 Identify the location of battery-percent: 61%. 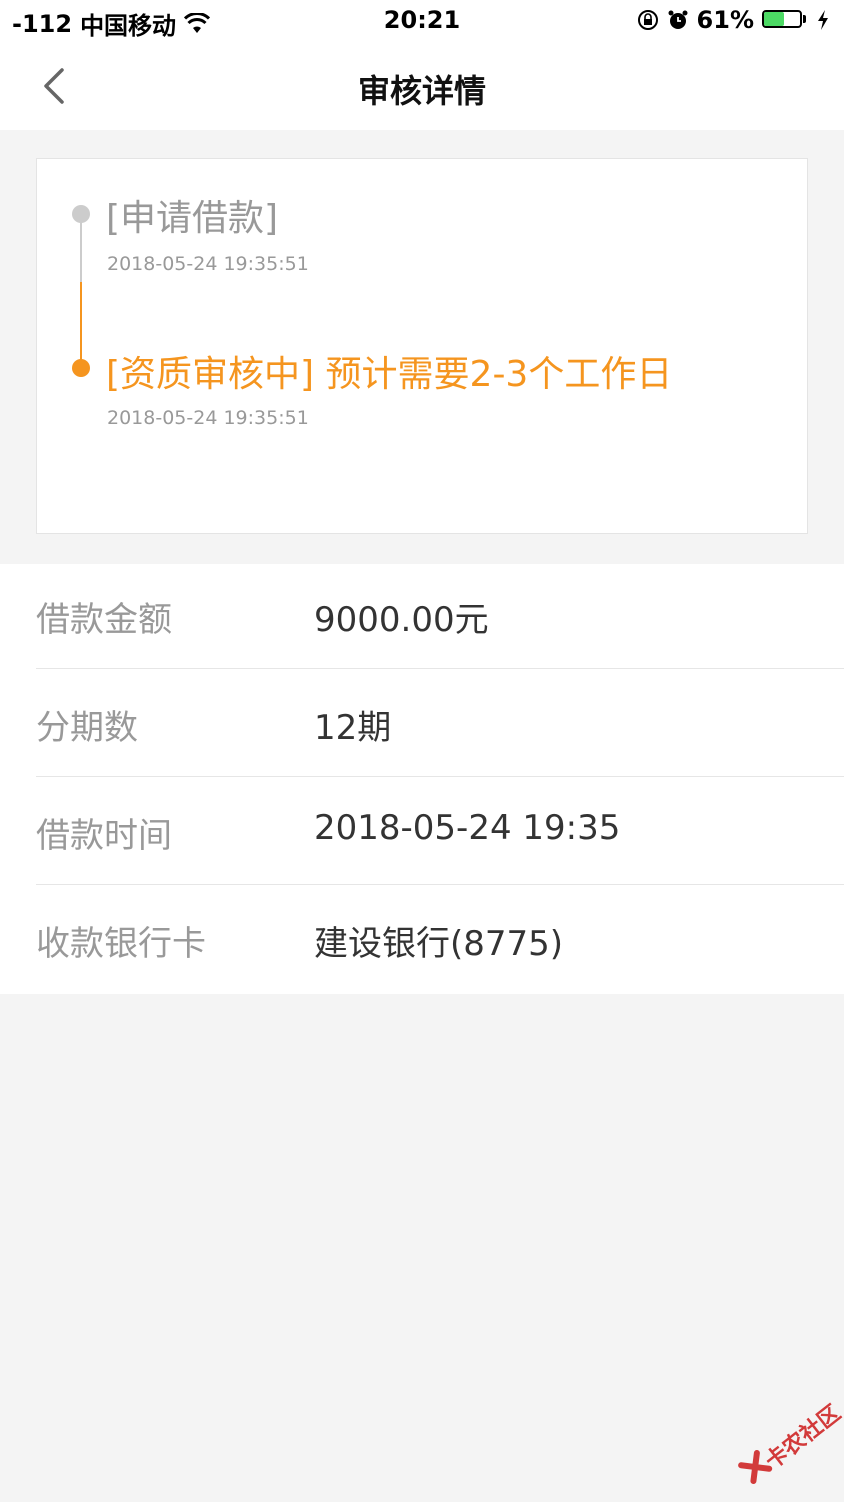
(725, 20).